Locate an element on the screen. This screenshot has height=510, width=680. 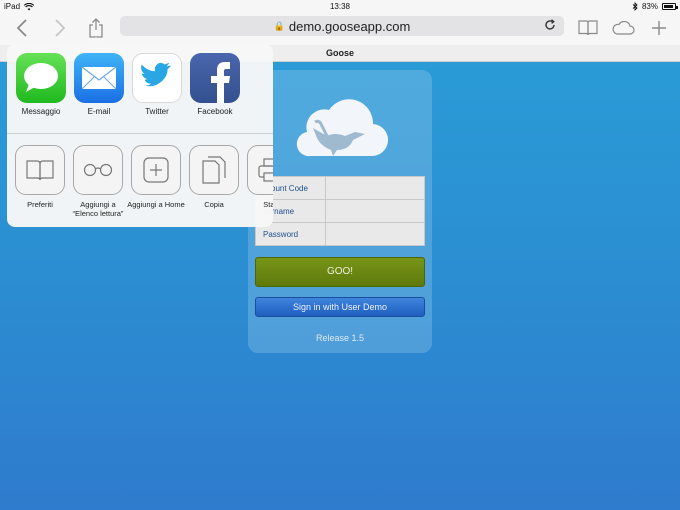
address-bar: 🔒 demo.gooseapp.com is located at coordinates (342, 26).